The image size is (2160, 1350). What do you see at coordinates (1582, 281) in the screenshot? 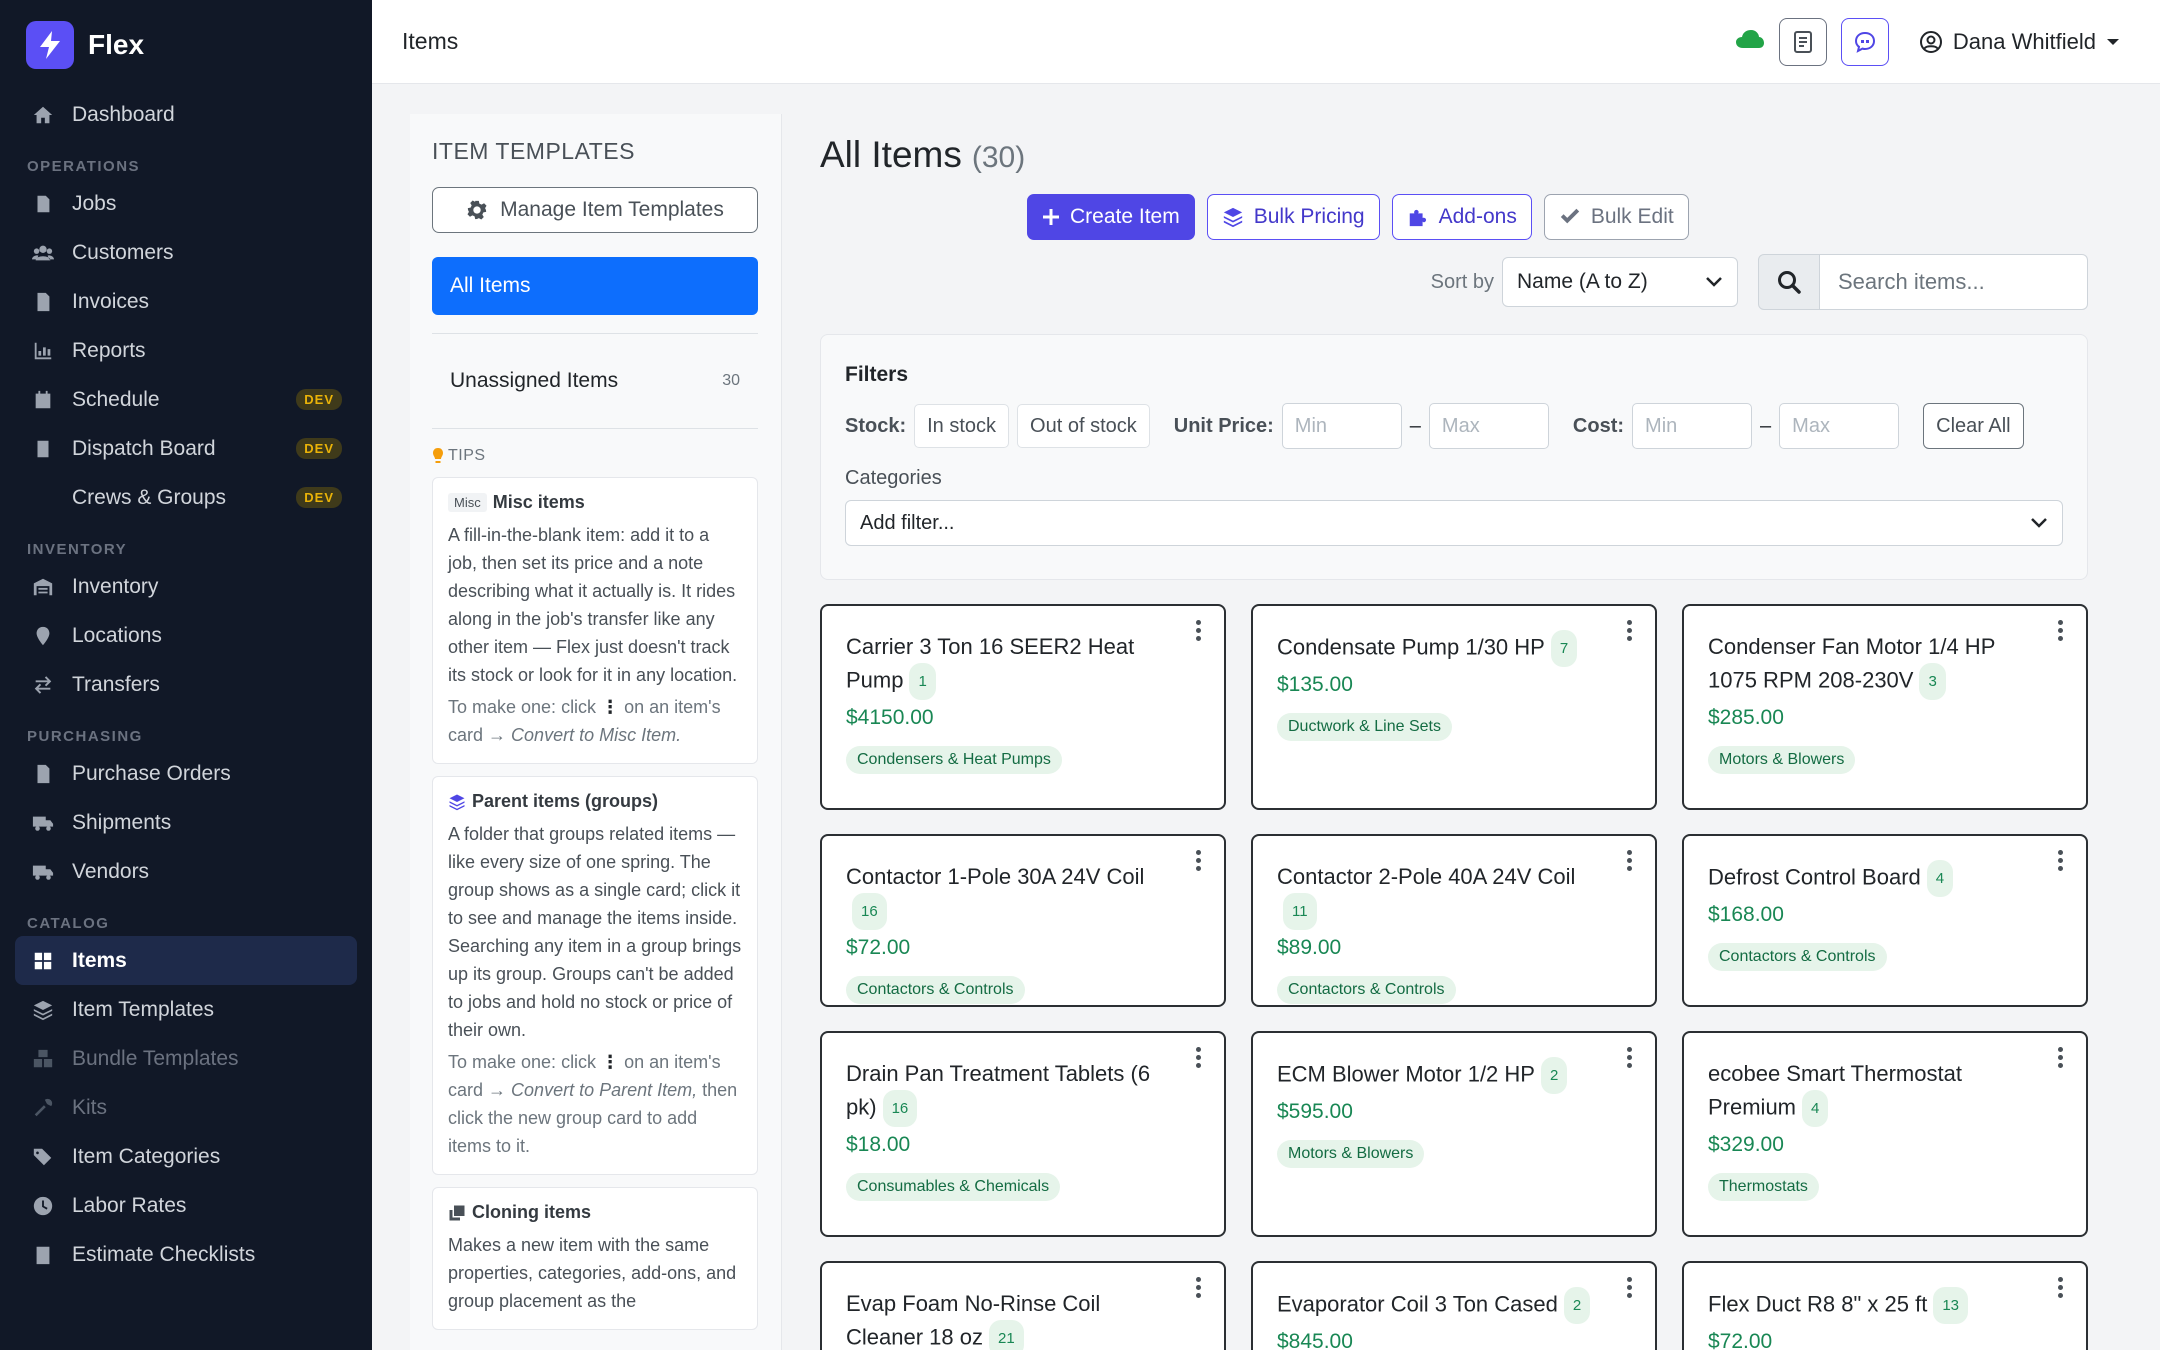
I see `sort-value: Name (A to Z)` at bounding box center [1582, 281].